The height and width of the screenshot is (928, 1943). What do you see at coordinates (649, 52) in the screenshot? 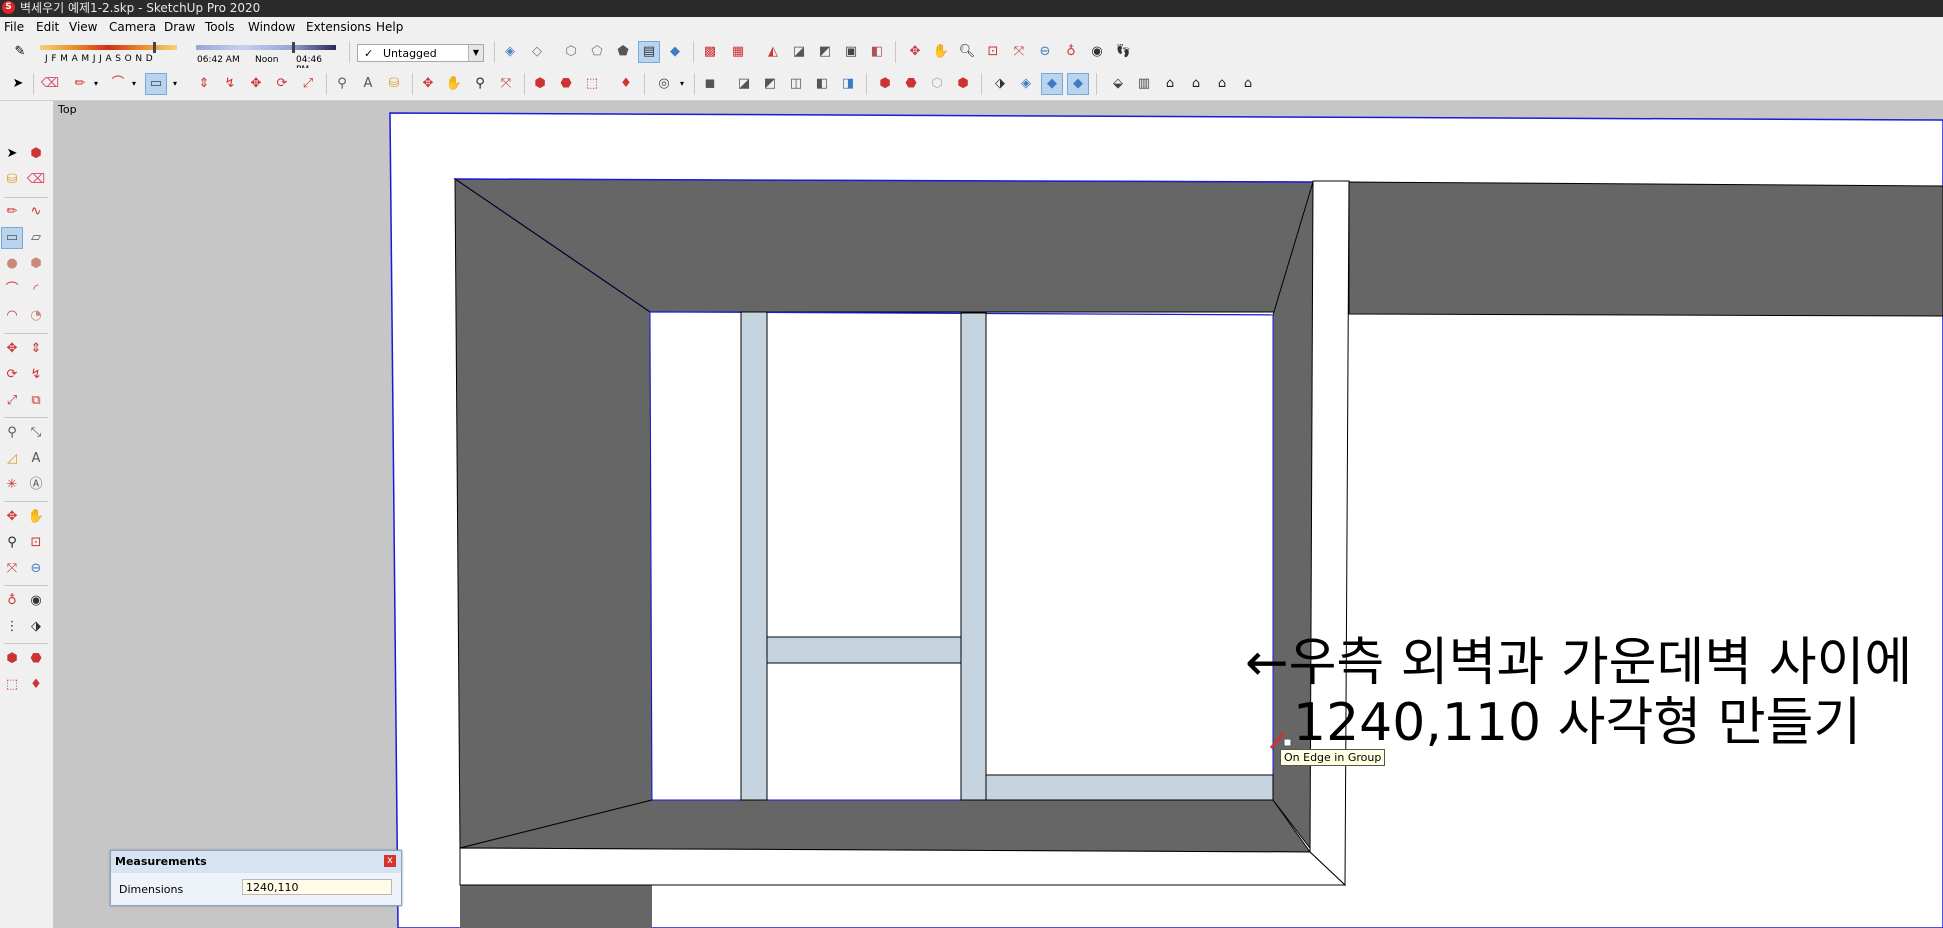
I see `shaded-with-textures-icon: ▤` at bounding box center [649, 52].